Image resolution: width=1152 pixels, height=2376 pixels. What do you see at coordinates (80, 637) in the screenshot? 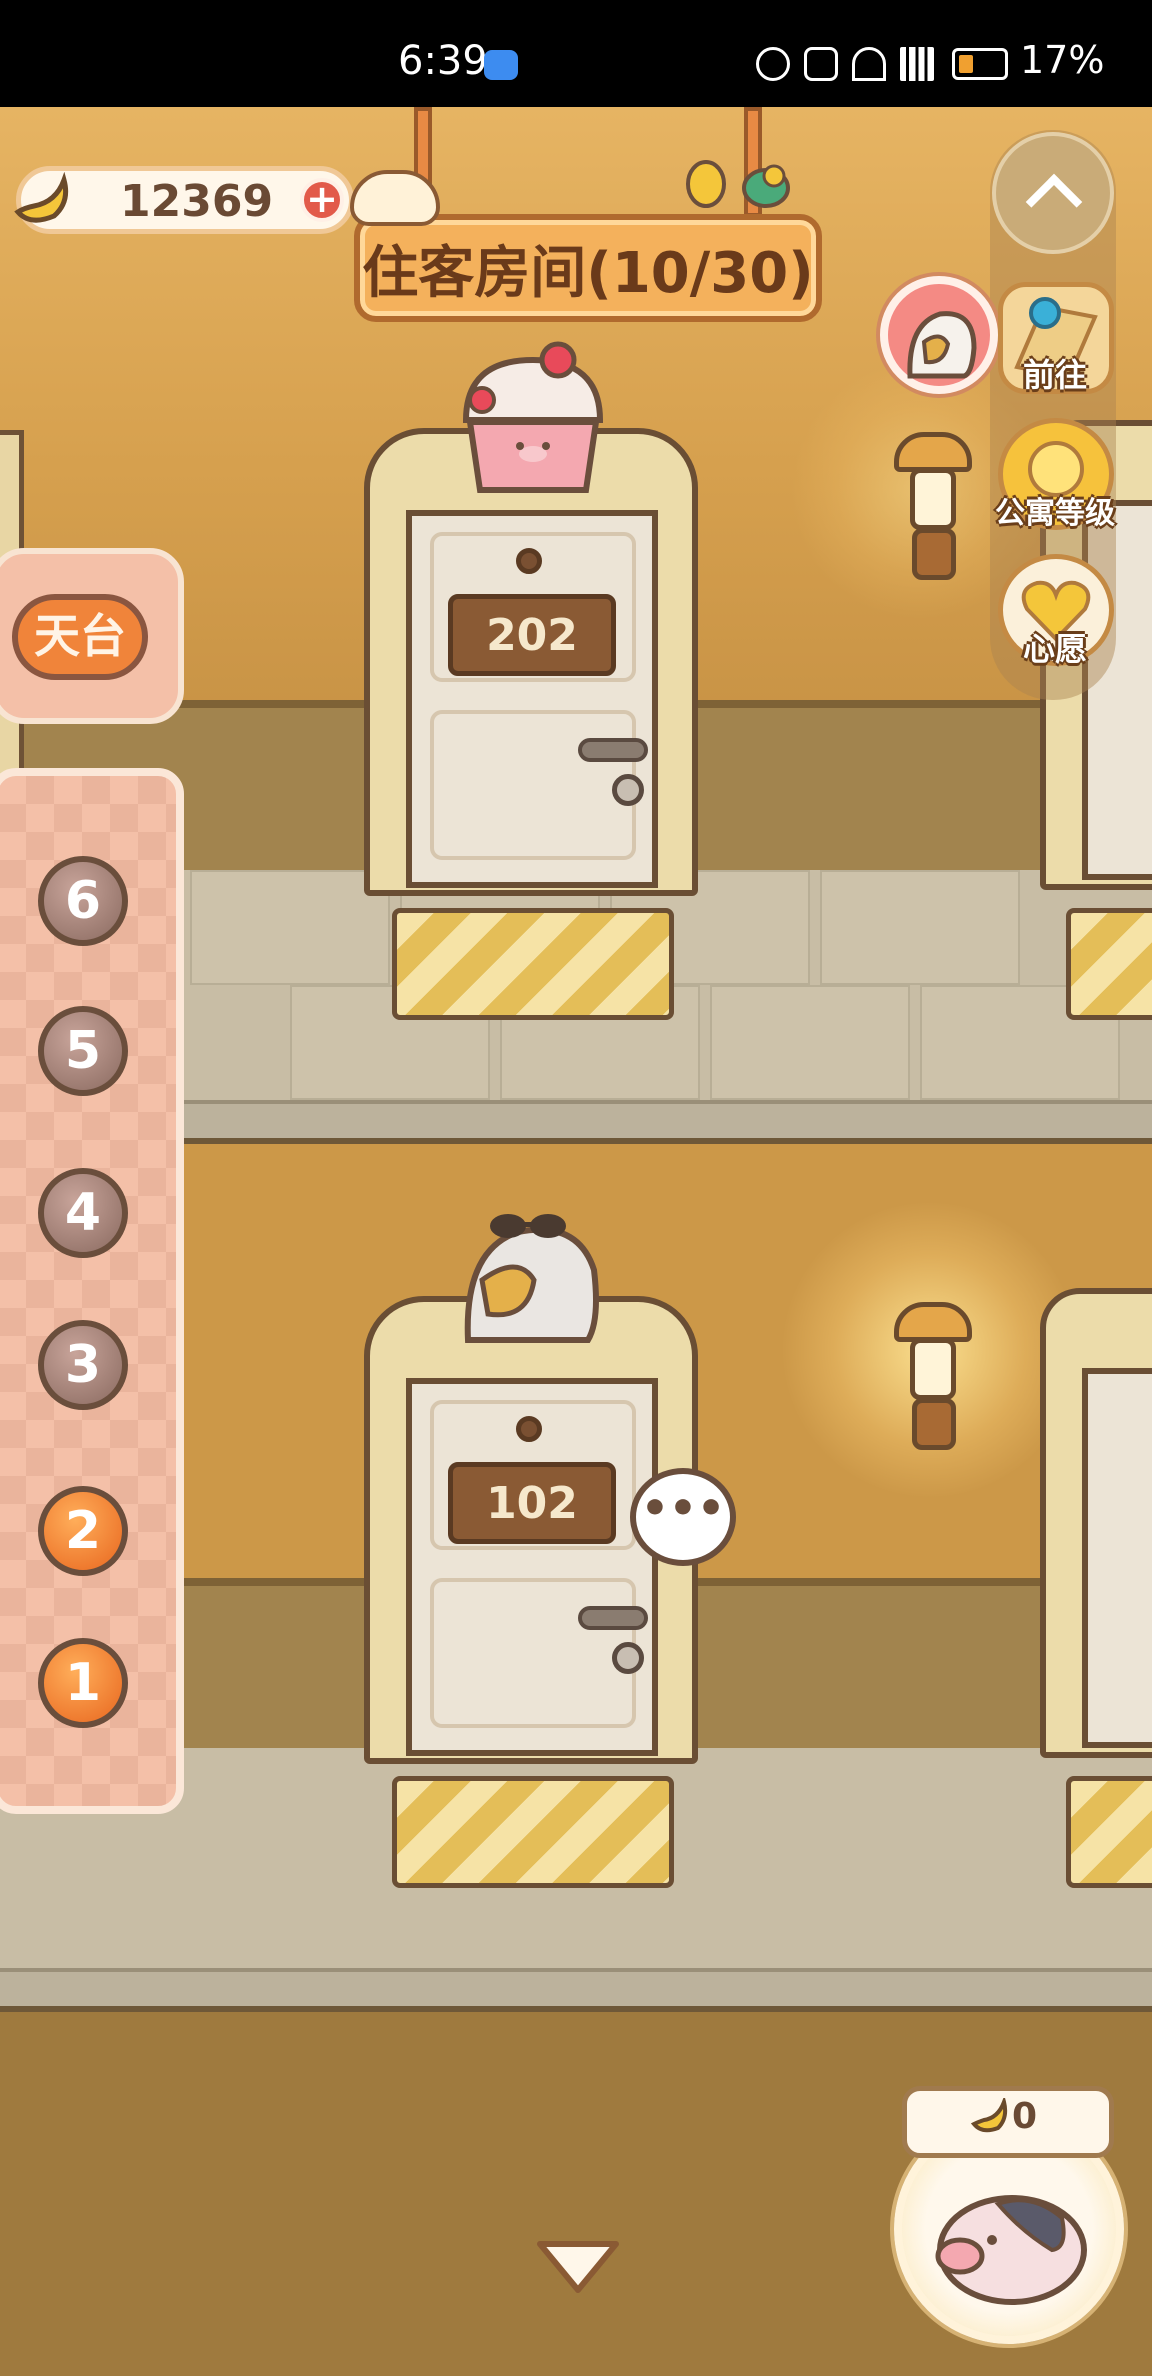
I see `roof-button: 天台` at bounding box center [80, 637].